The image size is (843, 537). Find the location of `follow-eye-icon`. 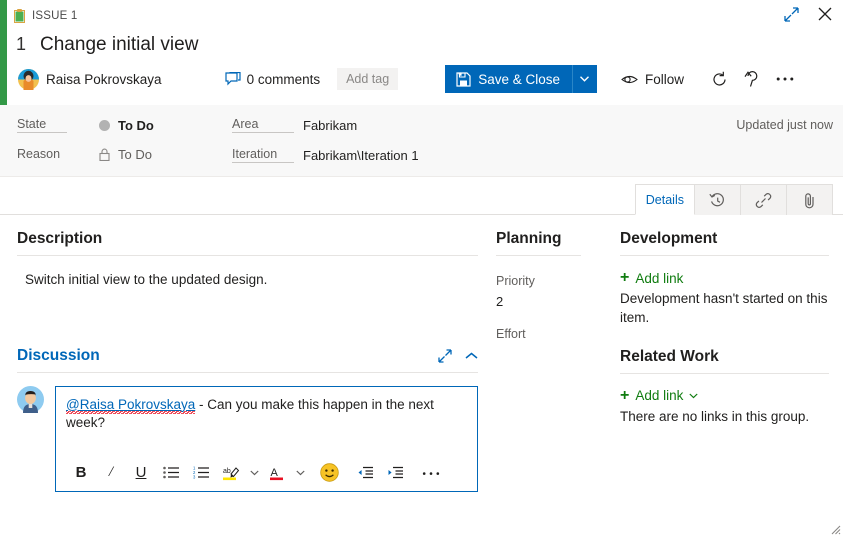

follow-eye-icon is located at coordinates (629, 79).